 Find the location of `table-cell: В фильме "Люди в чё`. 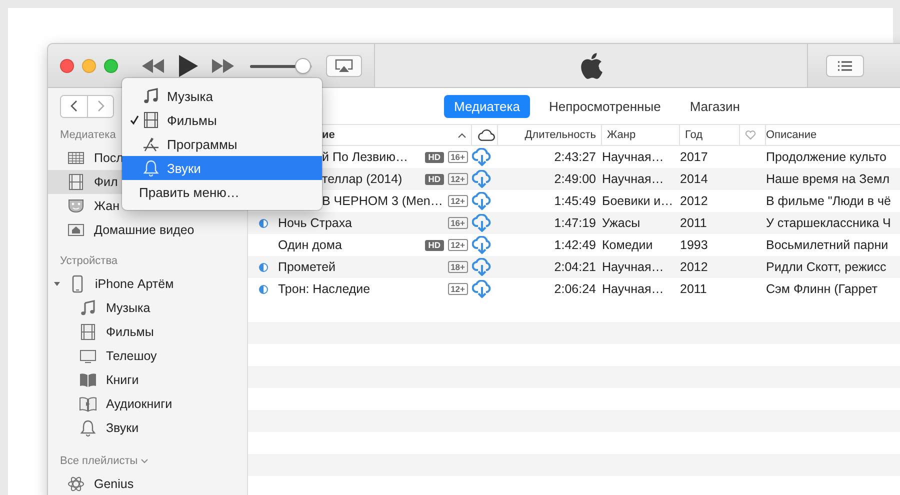

table-cell: В фильме "Люди в чё is located at coordinates (828, 201).